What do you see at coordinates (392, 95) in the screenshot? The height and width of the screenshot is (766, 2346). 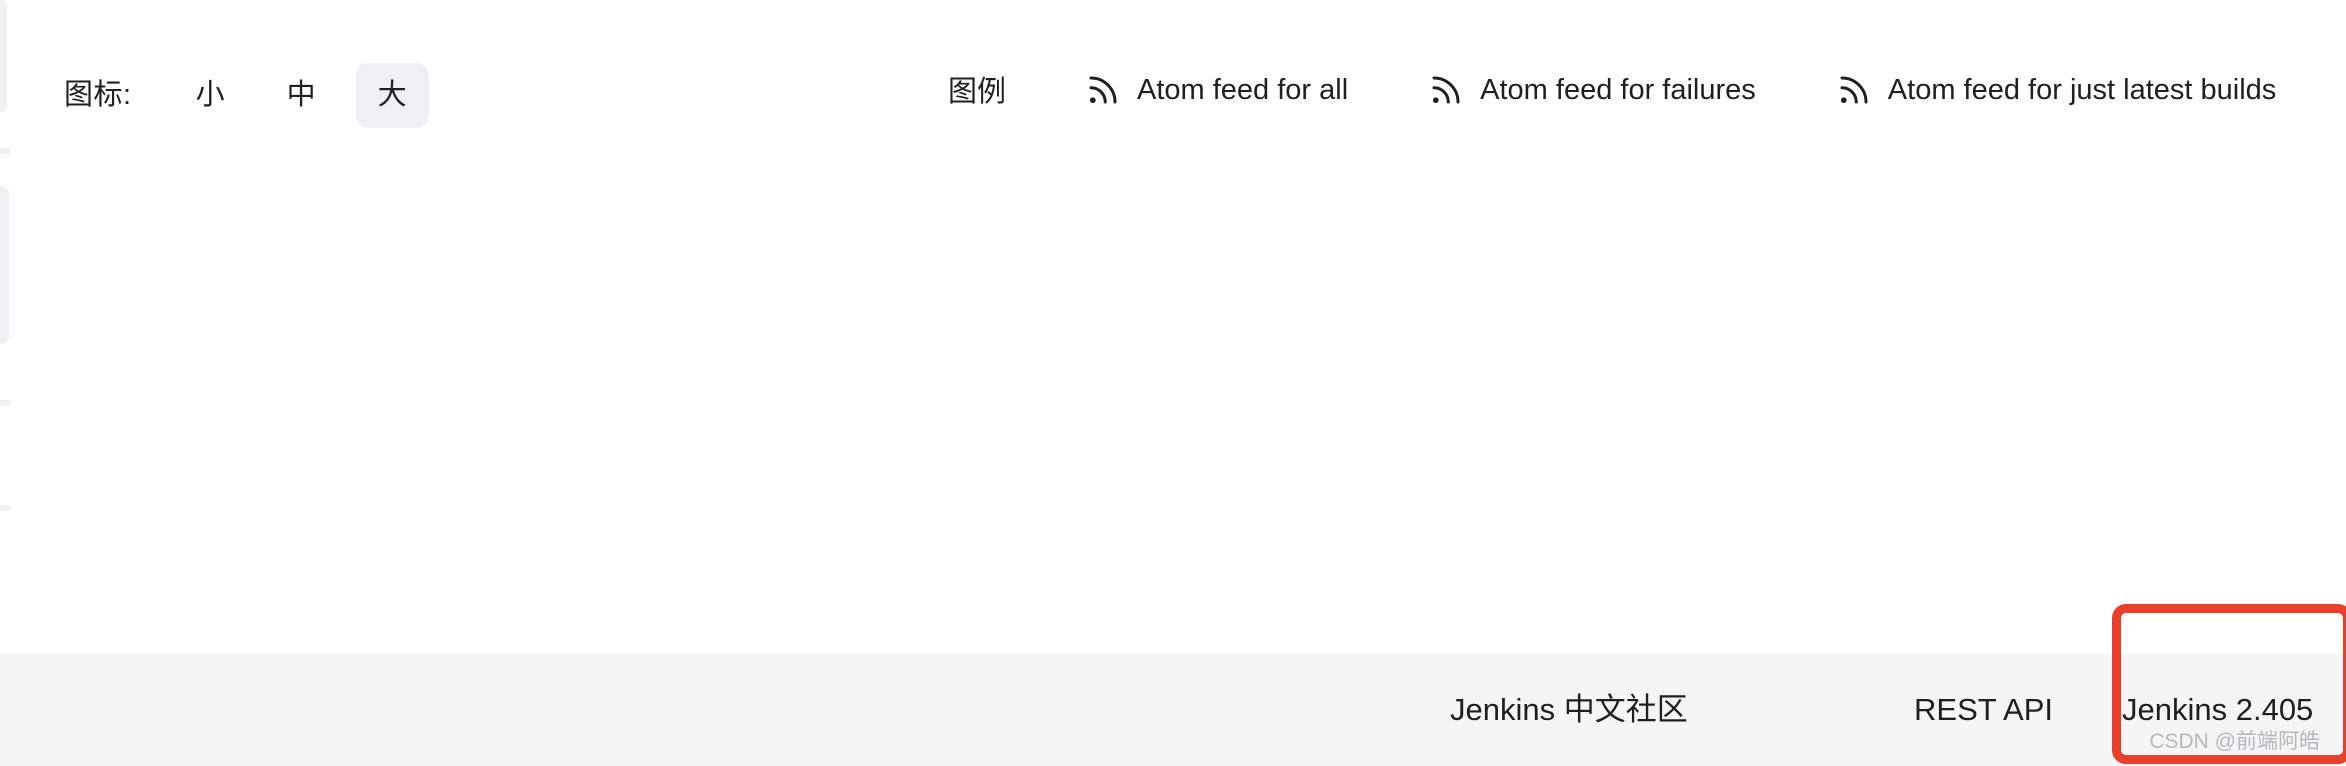 I see `icon-size-large-button: 大` at bounding box center [392, 95].